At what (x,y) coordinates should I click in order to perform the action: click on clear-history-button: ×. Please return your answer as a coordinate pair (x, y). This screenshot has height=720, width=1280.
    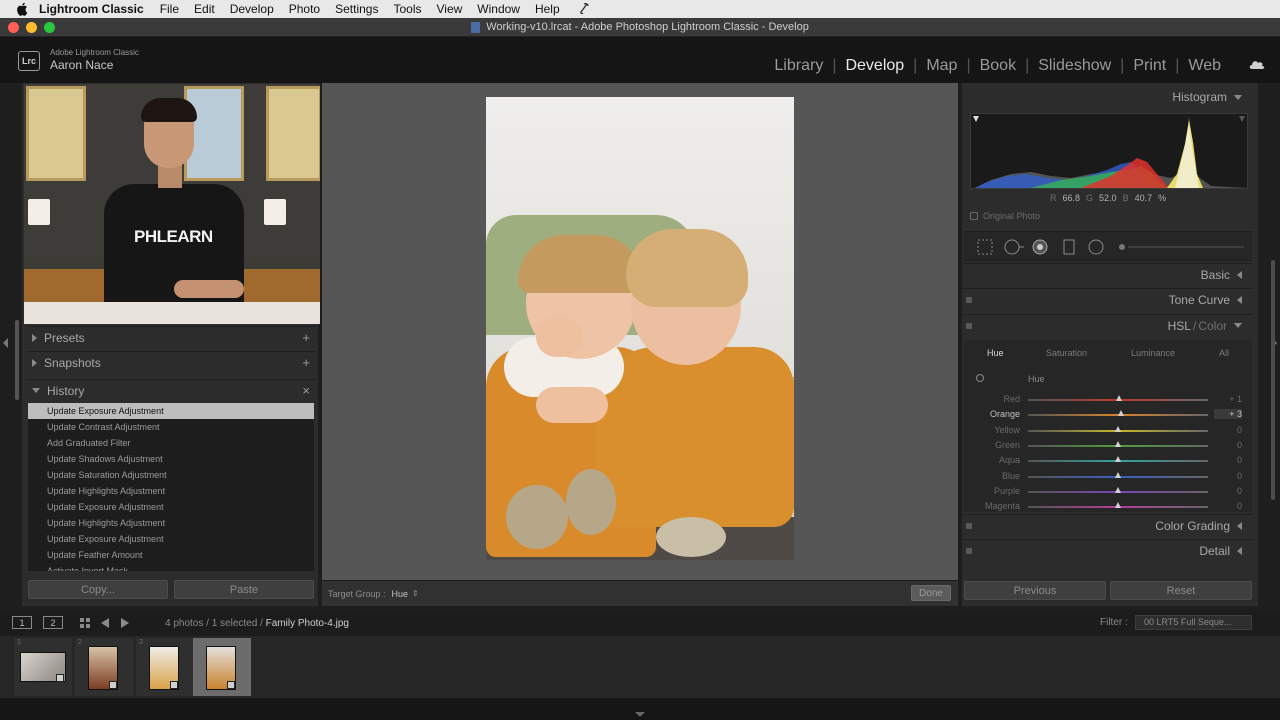
    Looking at the image, I should click on (306, 390).